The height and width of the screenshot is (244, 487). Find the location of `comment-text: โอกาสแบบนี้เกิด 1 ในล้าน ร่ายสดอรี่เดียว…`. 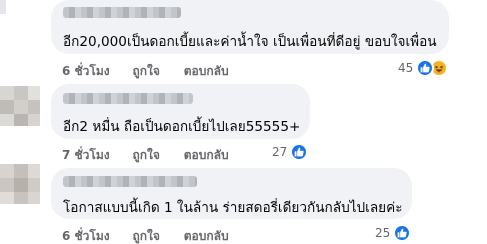

comment-text: โอกาสแบบนี้เกิด 1 ในล้าน ร่ายสดอรี่เดียว… is located at coordinates (233, 208).